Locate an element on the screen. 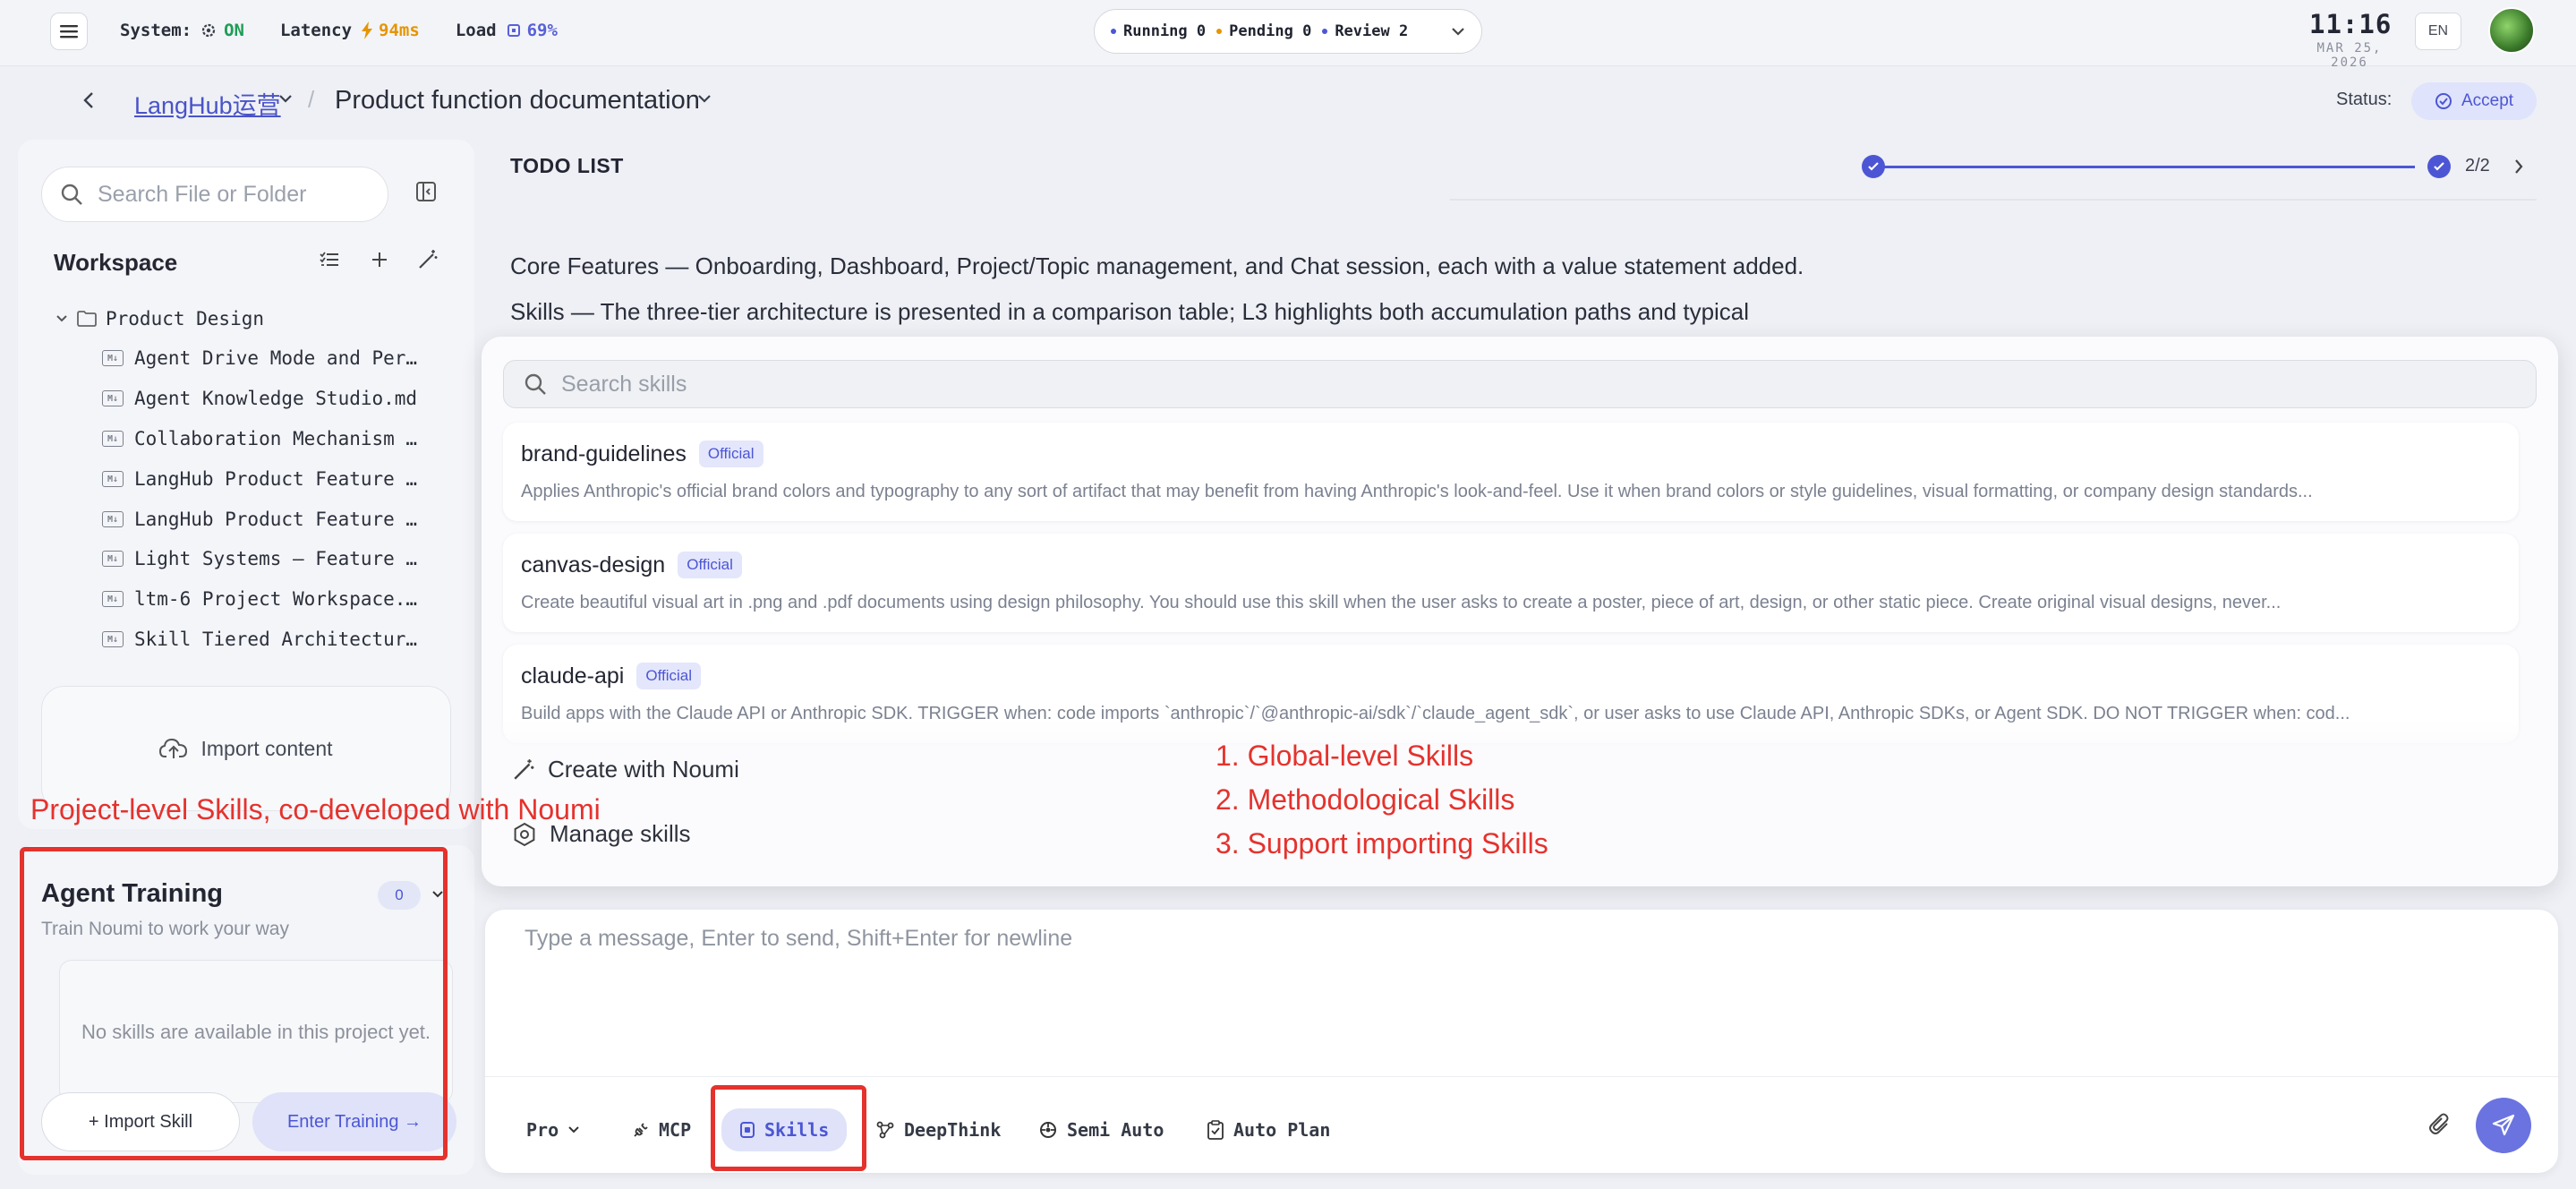  avatar is located at coordinates (2511, 30).